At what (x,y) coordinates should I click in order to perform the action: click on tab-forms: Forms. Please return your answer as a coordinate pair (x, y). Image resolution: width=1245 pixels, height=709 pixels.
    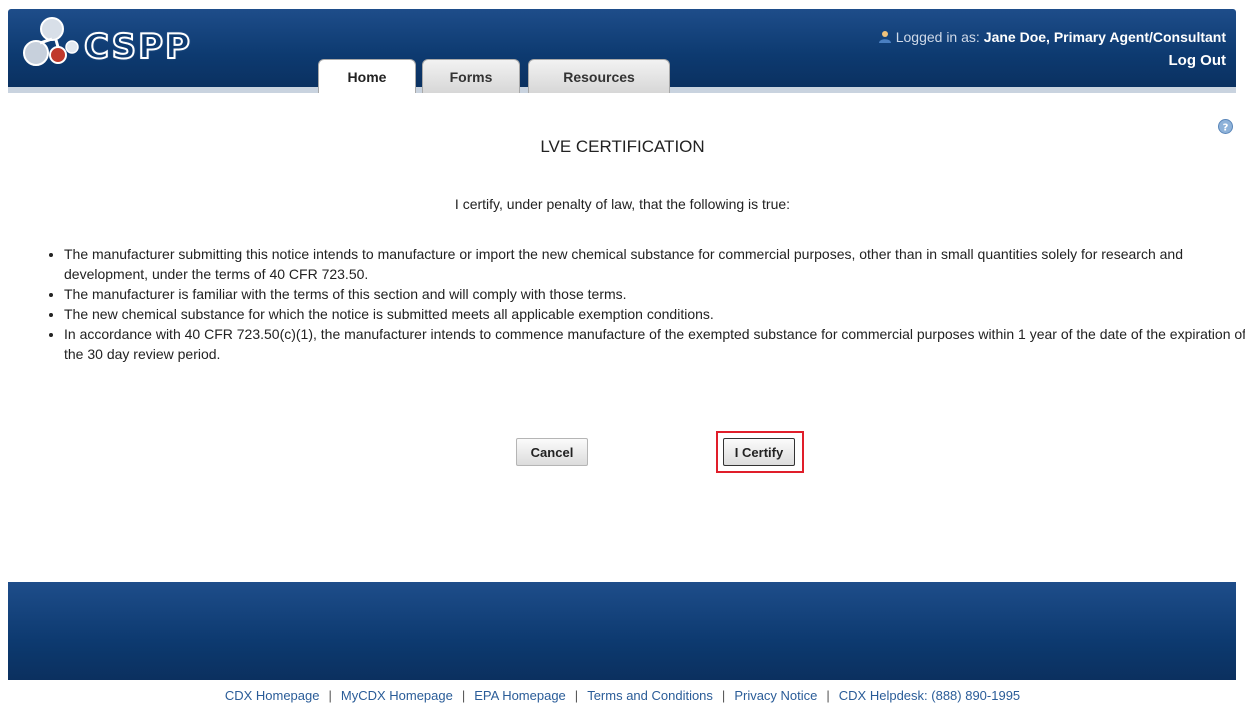
    Looking at the image, I should click on (471, 76).